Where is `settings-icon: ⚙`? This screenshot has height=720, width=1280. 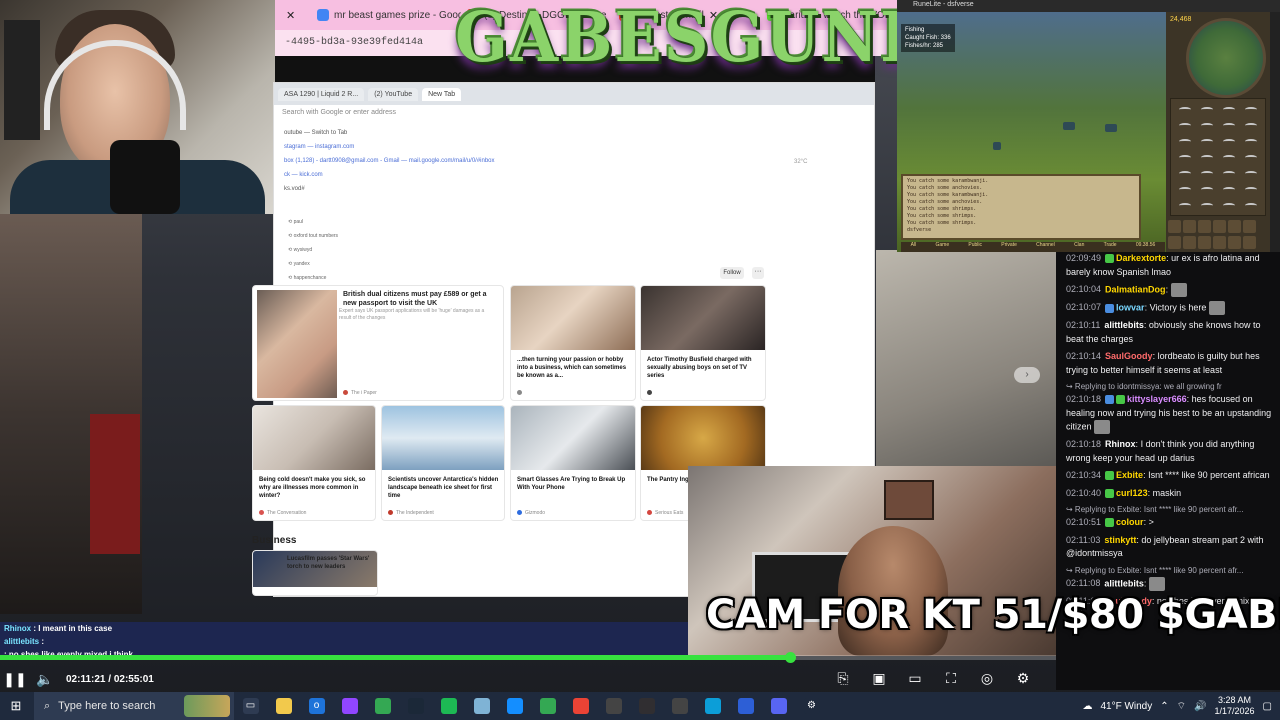
settings-icon: ⚙ is located at coordinates (811, 706).